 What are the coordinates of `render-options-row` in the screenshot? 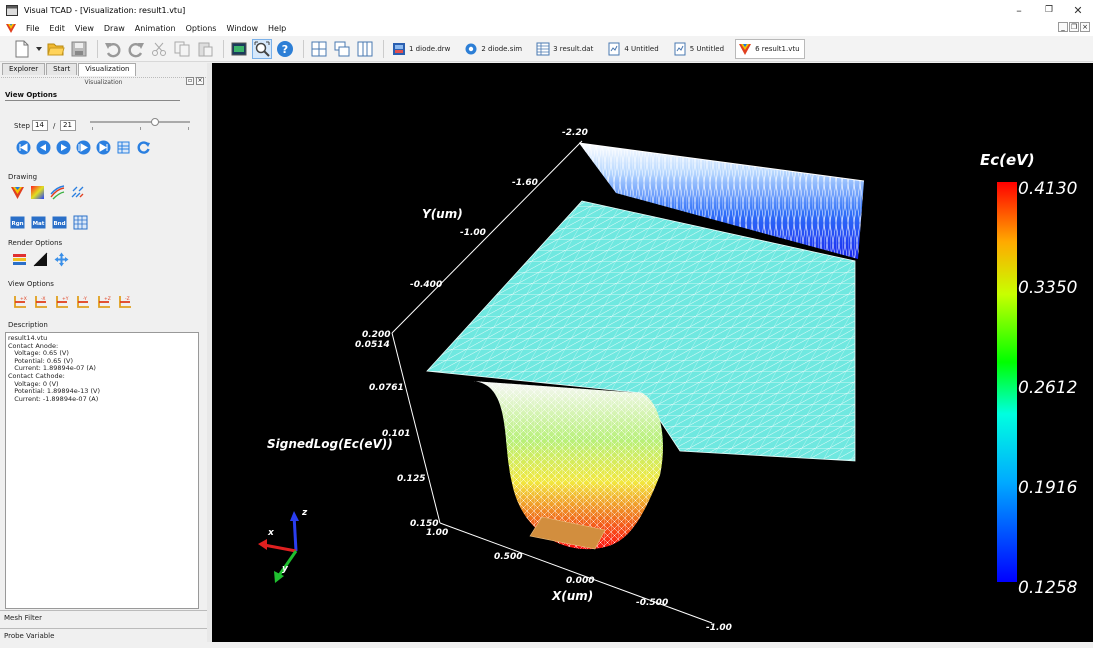 It's located at (40, 259).